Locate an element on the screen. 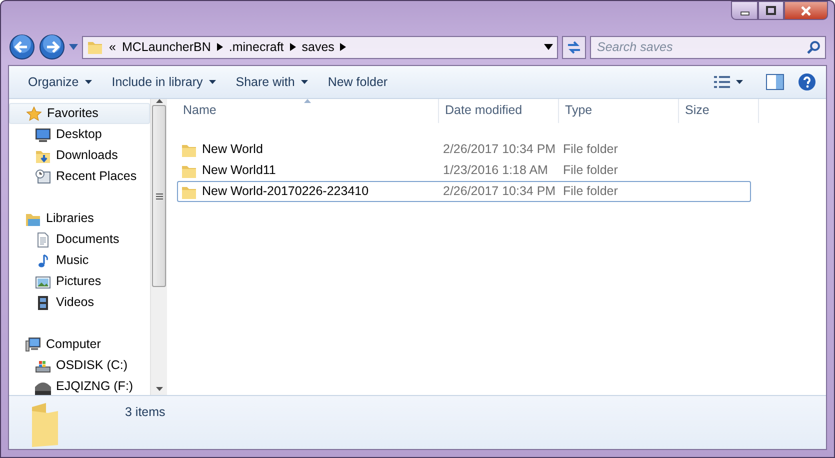  search-field: Search saves is located at coordinates (708, 47).